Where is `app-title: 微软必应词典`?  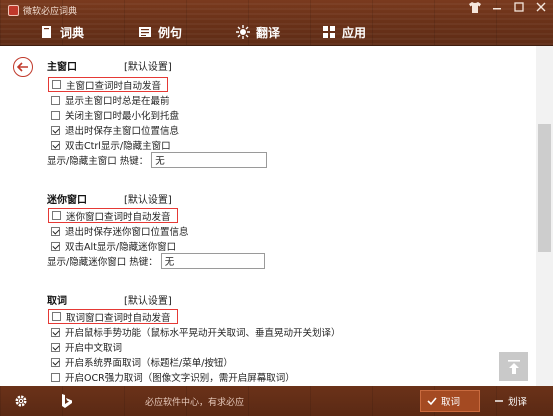
app-title: 微软必应词典 is located at coordinates (42, 10).